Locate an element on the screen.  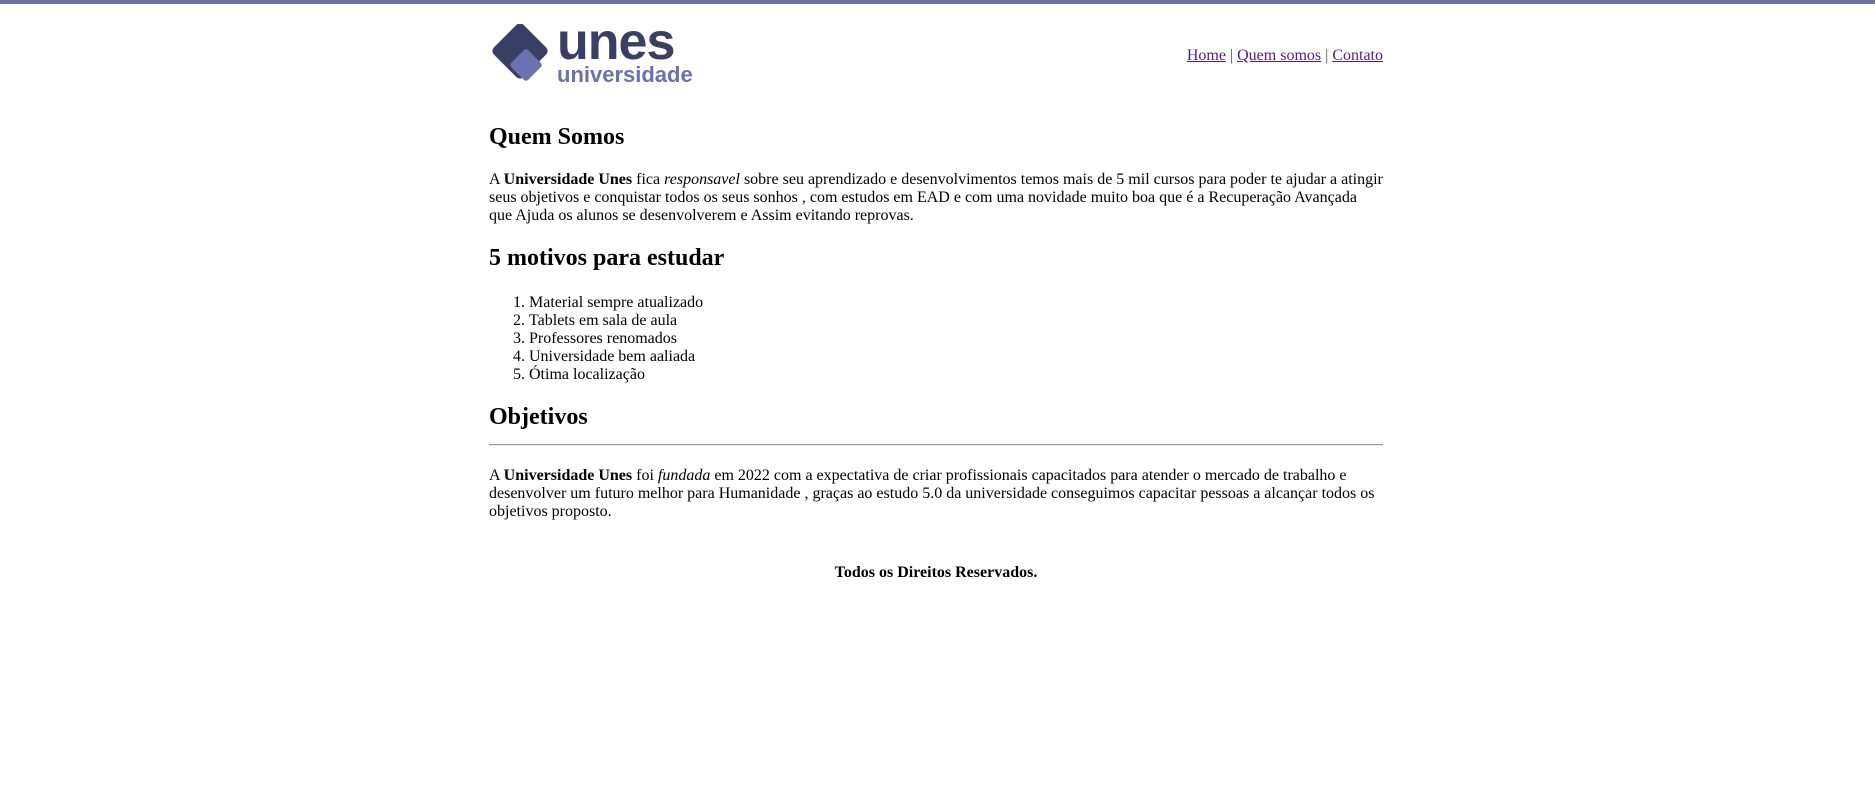
logo-brand: unes is located at coordinates (616, 42).